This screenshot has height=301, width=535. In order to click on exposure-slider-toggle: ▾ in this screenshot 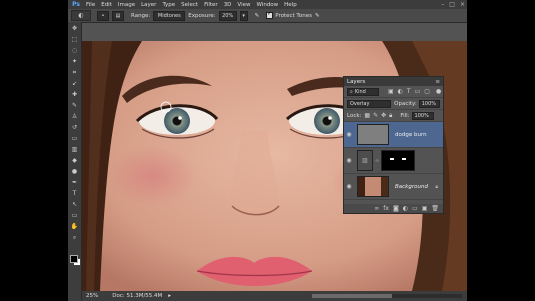, I will do `click(243, 15)`.